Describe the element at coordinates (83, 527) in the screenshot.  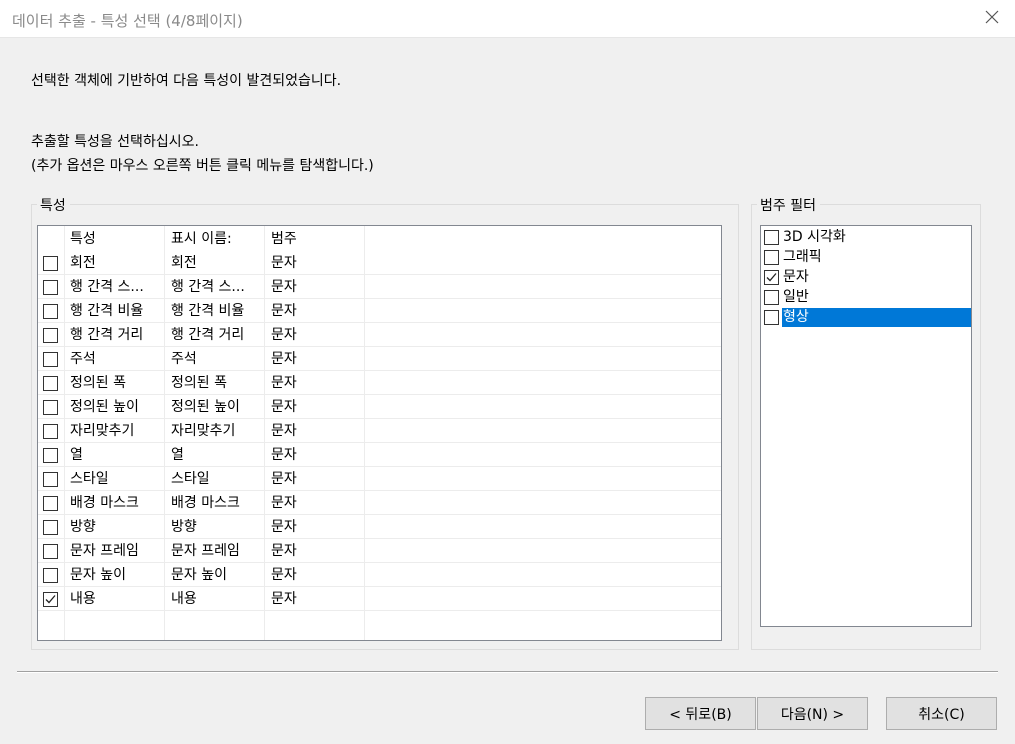
I see `cell-property-name: 방향` at that location.